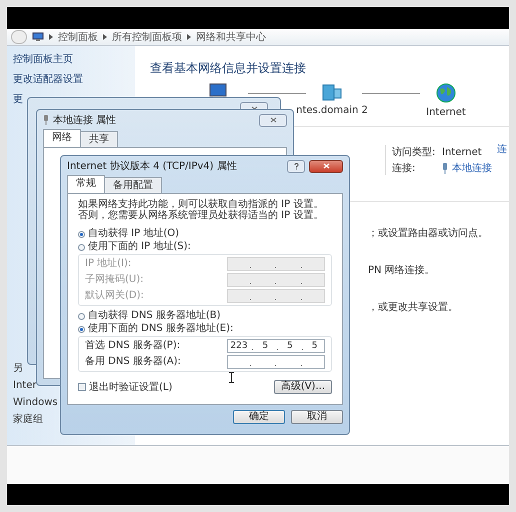 This screenshot has width=516, height=512. Describe the element at coordinates (402, 270) in the screenshot. I see `task-text: PN 网络连接。` at that location.